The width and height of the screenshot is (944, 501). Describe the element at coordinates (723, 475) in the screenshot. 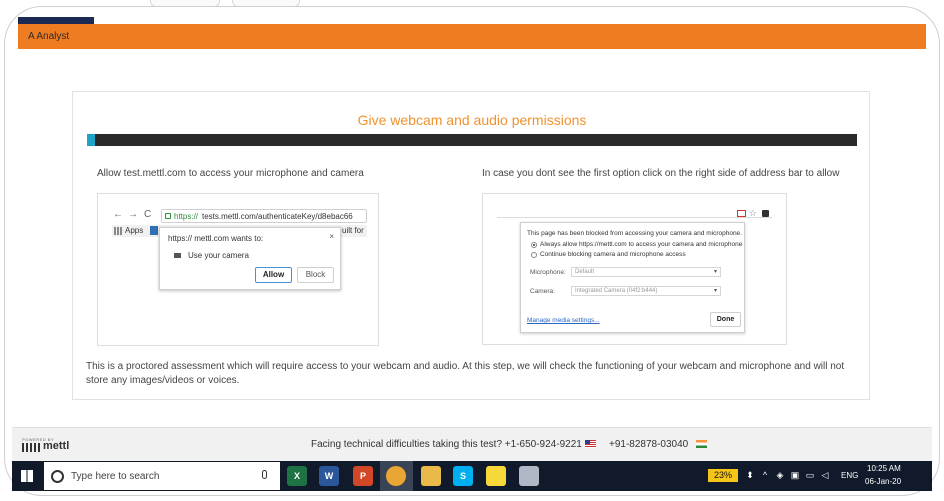

I see `battery-indicator: 23%` at that location.